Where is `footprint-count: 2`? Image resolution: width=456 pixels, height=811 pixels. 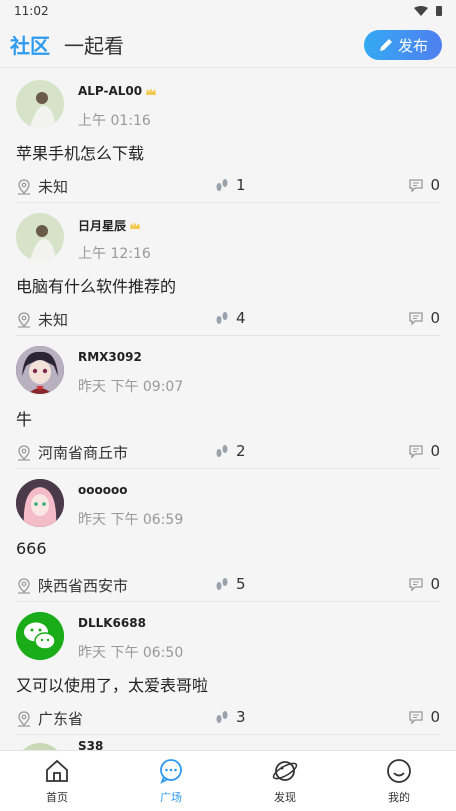 footprint-count: 2 is located at coordinates (230, 451).